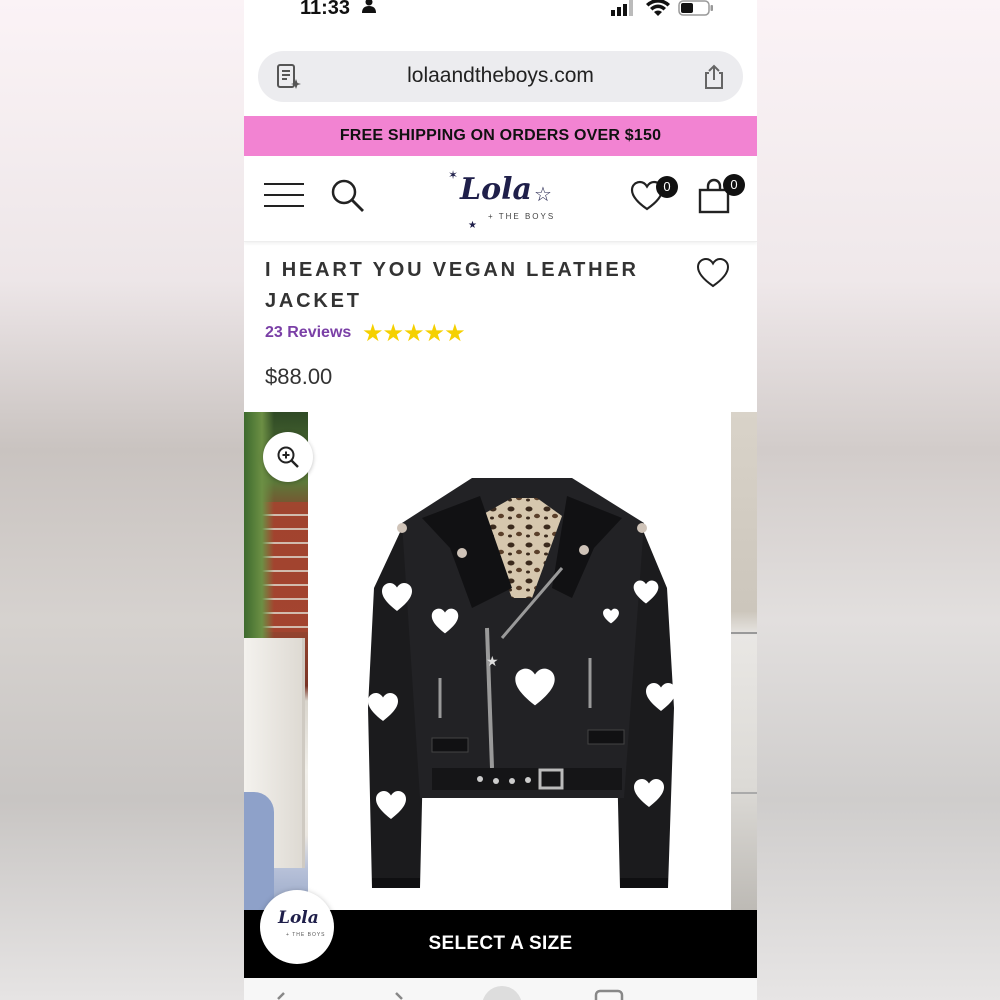 This screenshot has width=1000, height=1000. I want to click on logo-tagline: + THE BOYS, so click(522, 216).